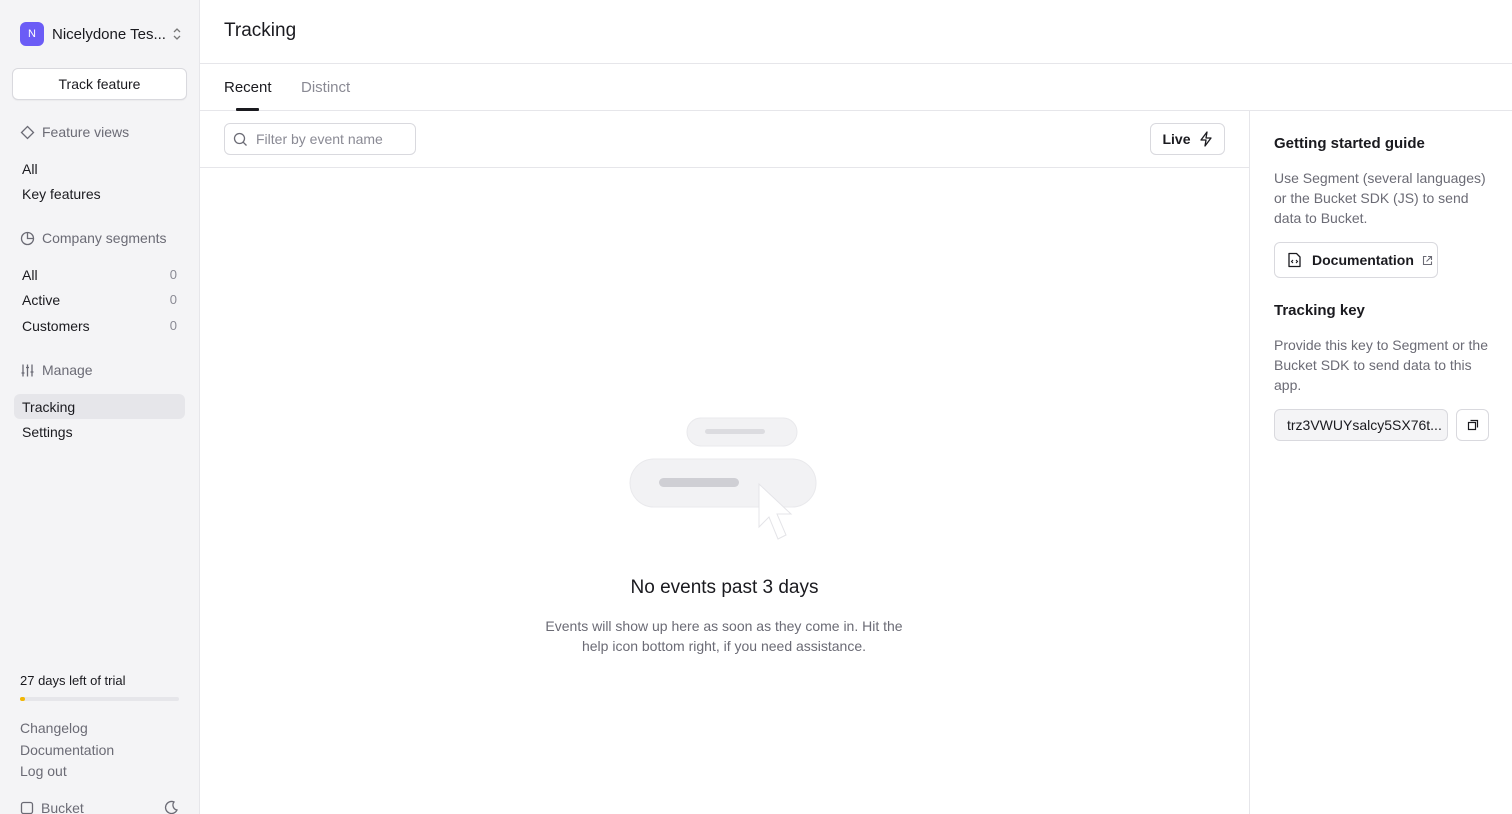 Image resolution: width=1512 pixels, height=814 pixels. What do you see at coordinates (99, 699) in the screenshot?
I see `trial-progress-bar` at bounding box center [99, 699].